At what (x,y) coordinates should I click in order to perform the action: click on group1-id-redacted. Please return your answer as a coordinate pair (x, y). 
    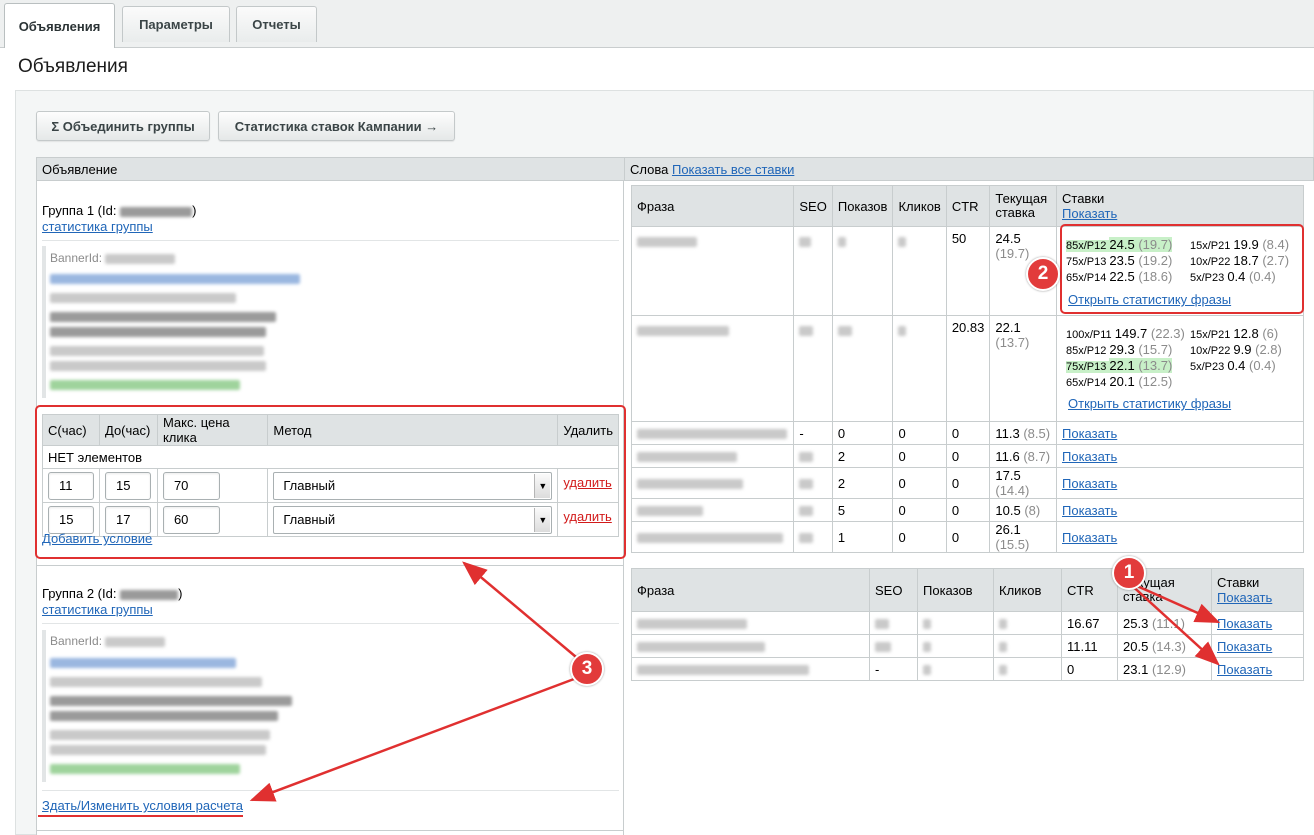
    Looking at the image, I should click on (156, 211).